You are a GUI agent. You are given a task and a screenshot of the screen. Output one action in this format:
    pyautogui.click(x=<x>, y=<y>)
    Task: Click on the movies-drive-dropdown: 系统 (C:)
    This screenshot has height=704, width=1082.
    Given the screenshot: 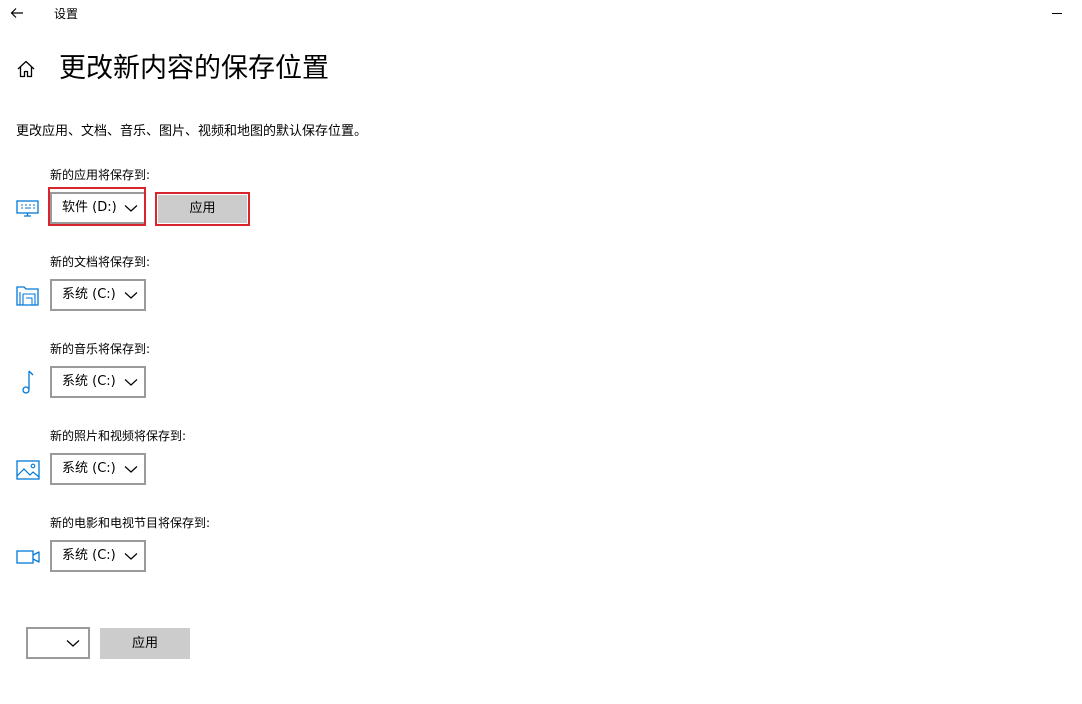 What is the action you would take?
    pyautogui.click(x=98, y=556)
    